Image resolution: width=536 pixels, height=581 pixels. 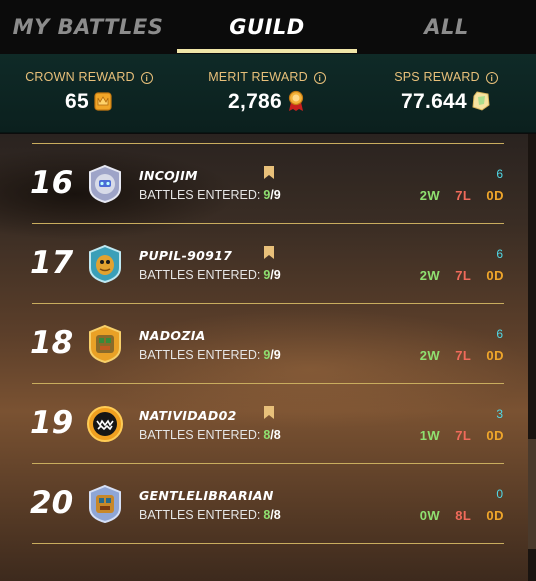 What do you see at coordinates (206, 495) in the screenshot?
I see `player-name: GENTLELIBRARIAN` at bounding box center [206, 495].